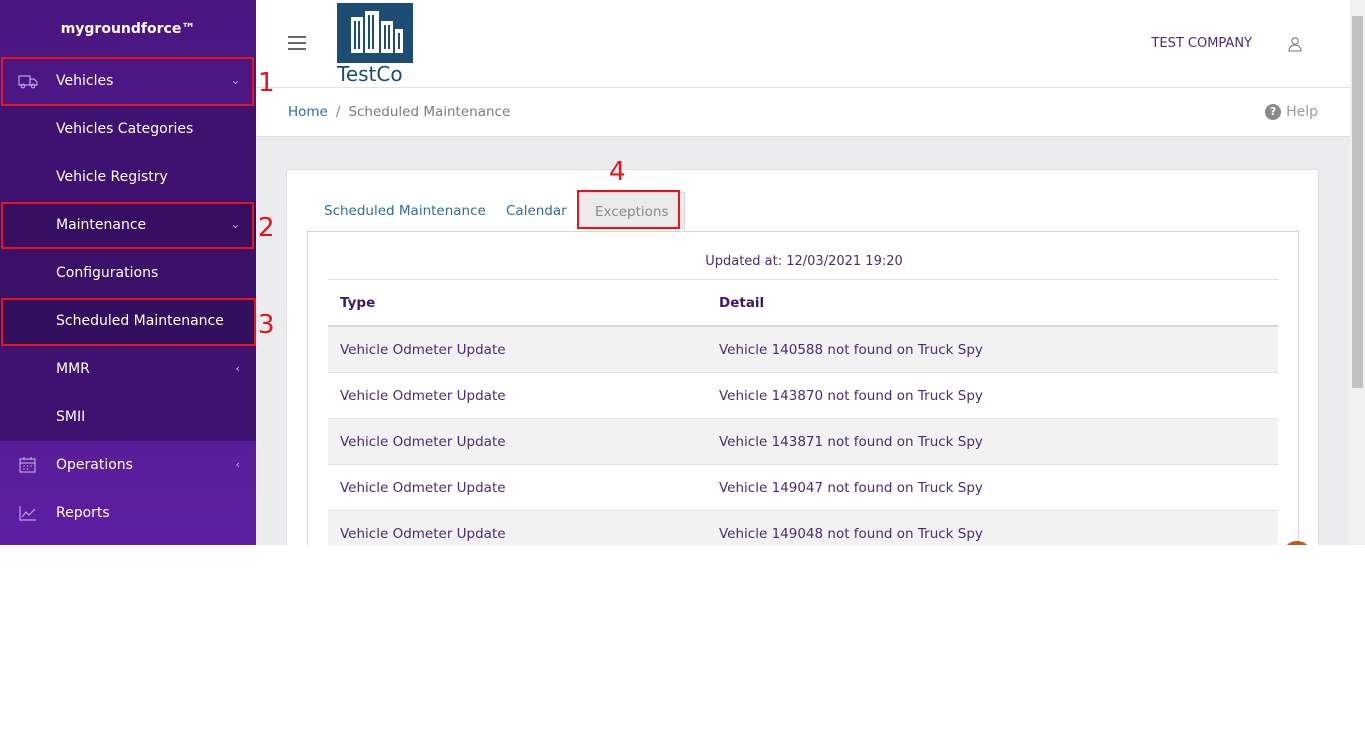 The height and width of the screenshot is (744, 1365). I want to click on calendar-icon, so click(27, 465).